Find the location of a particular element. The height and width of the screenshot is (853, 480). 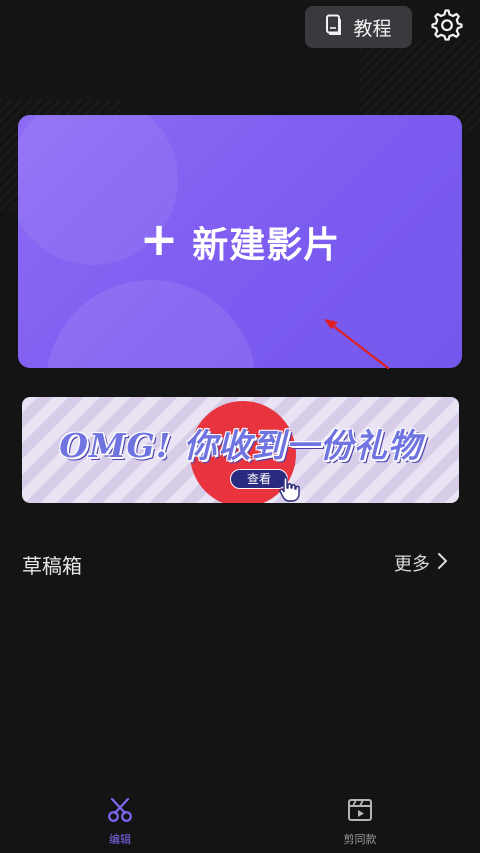

nav-item-edit: 编辑 is located at coordinates (120, 819).